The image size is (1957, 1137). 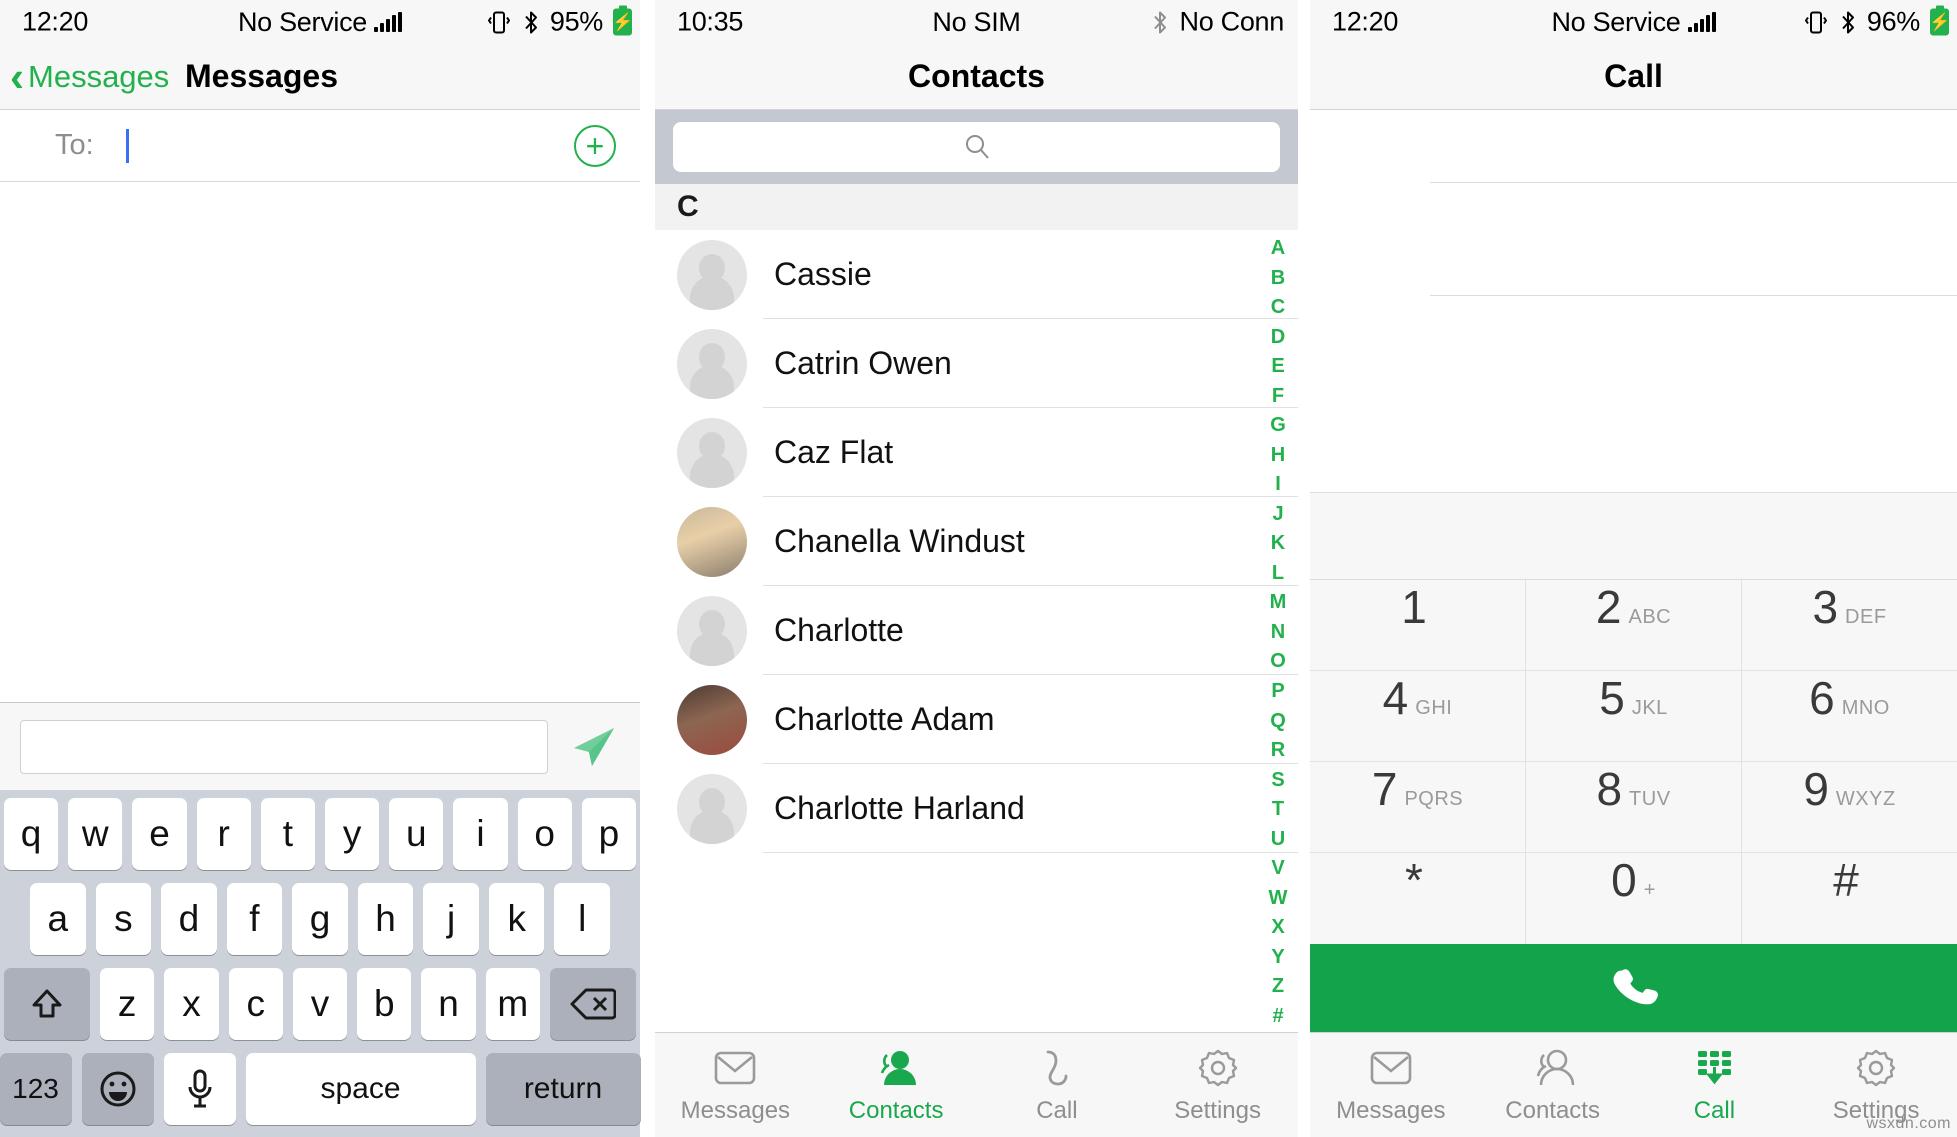 I want to click on list-item: Catrin Owen, so click(x=976, y=363).